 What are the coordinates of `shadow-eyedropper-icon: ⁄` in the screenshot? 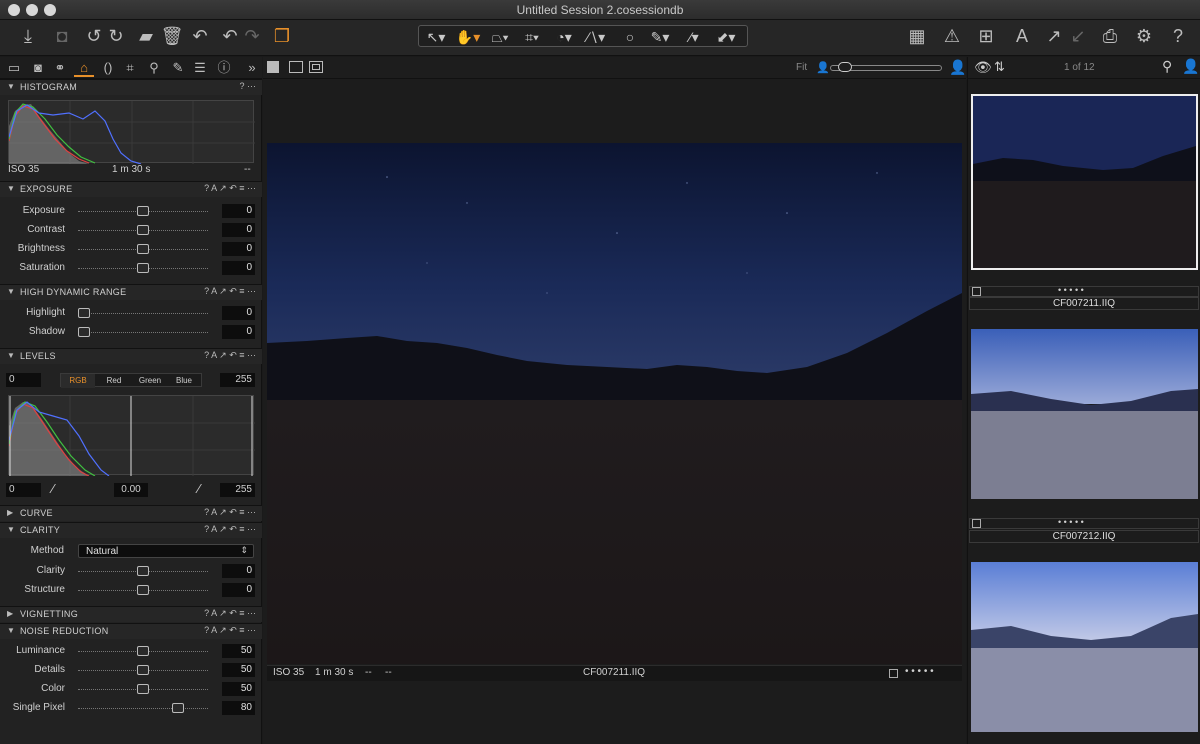 It's located at (53, 488).